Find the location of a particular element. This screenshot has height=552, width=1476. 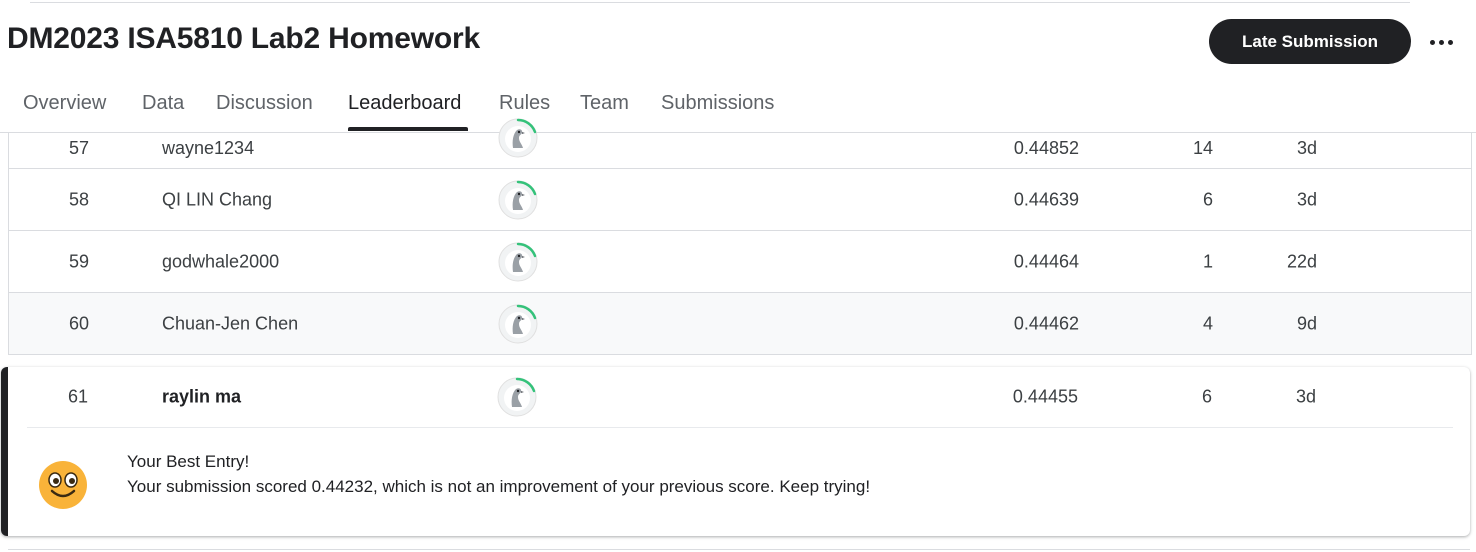

tab-leaderboard: Leaderboard is located at coordinates (404, 103).